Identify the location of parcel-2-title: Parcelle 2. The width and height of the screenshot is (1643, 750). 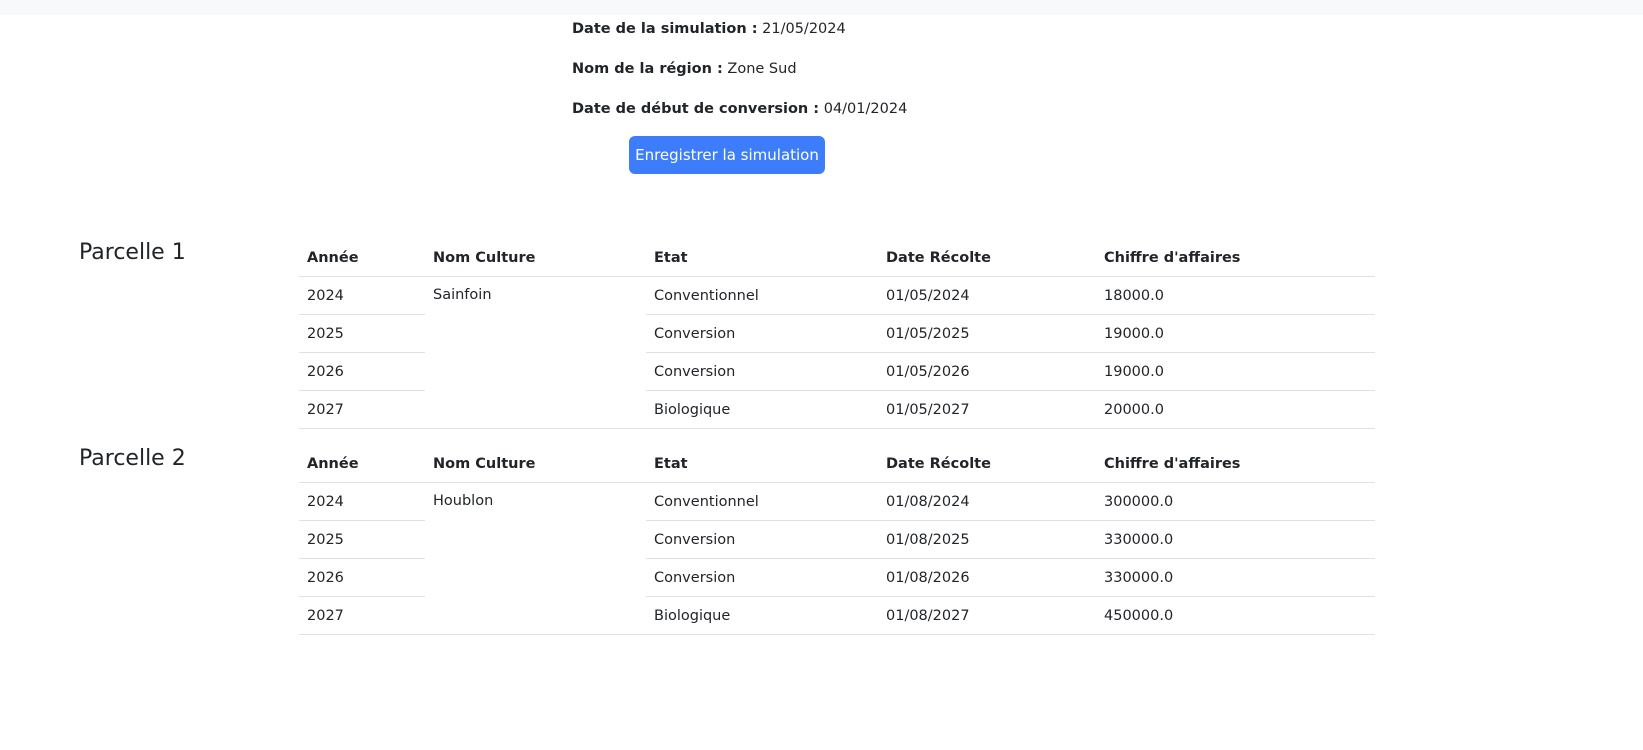
(132, 458).